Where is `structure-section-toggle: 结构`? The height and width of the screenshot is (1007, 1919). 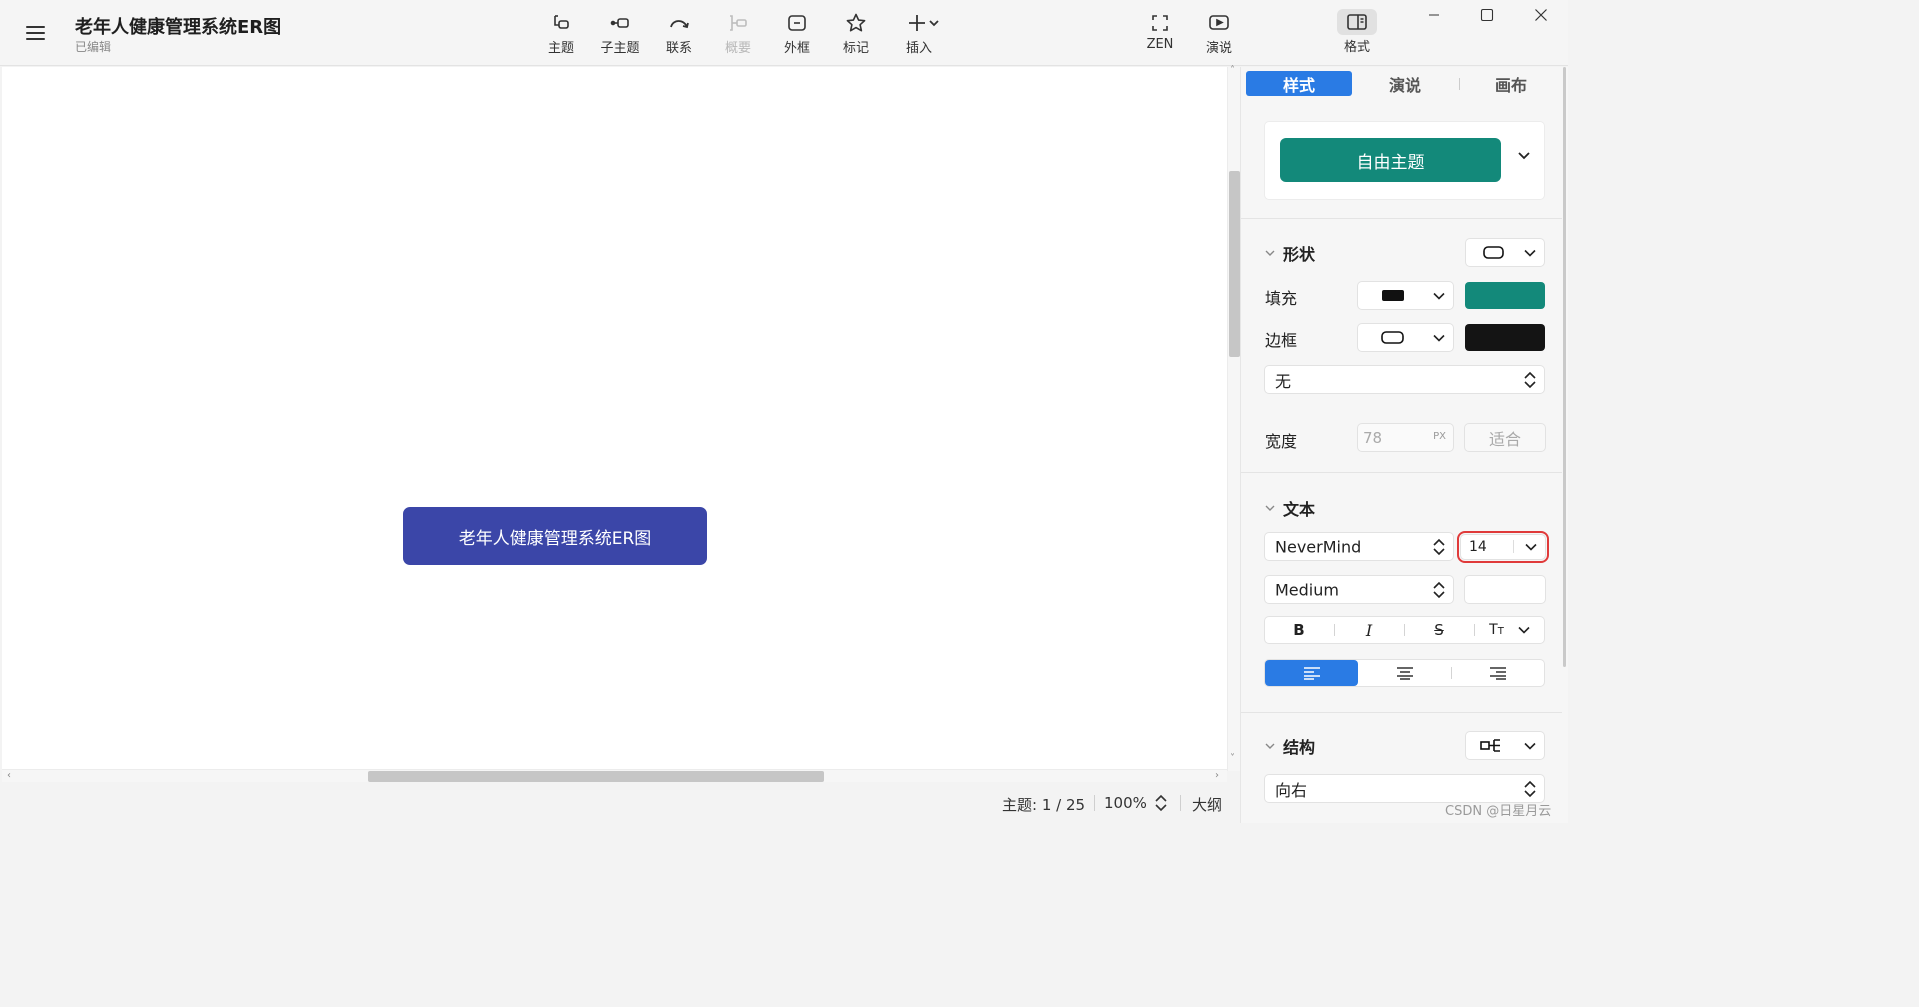 structure-section-toggle: 结构 is located at coordinates (1290, 746).